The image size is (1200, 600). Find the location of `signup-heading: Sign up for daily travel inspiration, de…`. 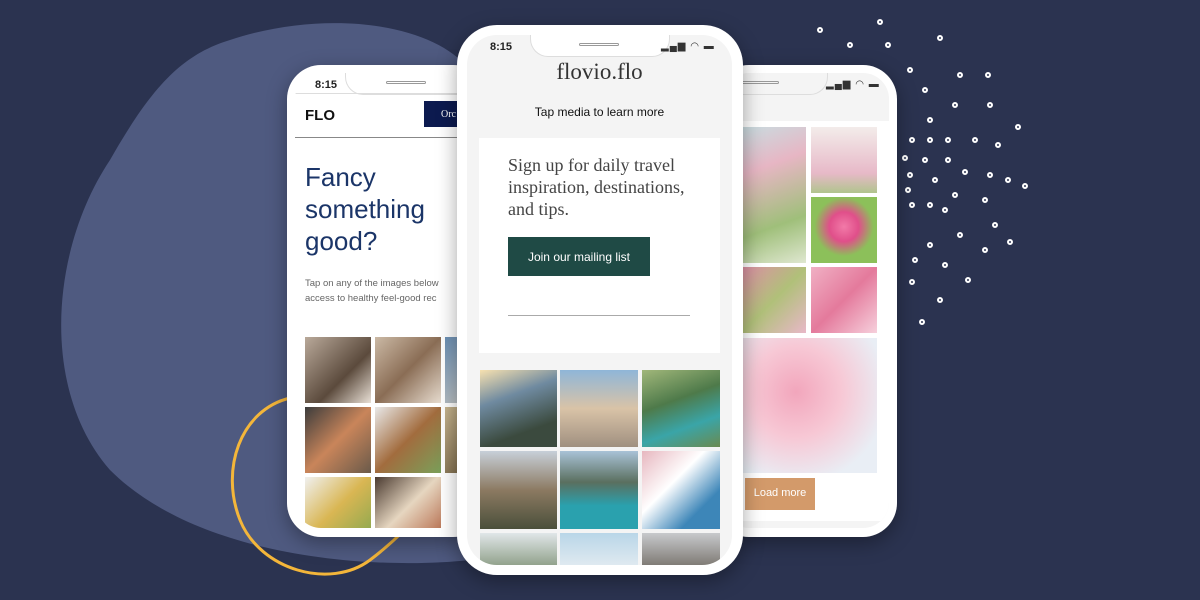

signup-heading: Sign up for daily travel inspiration, de… is located at coordinates (596, 187).